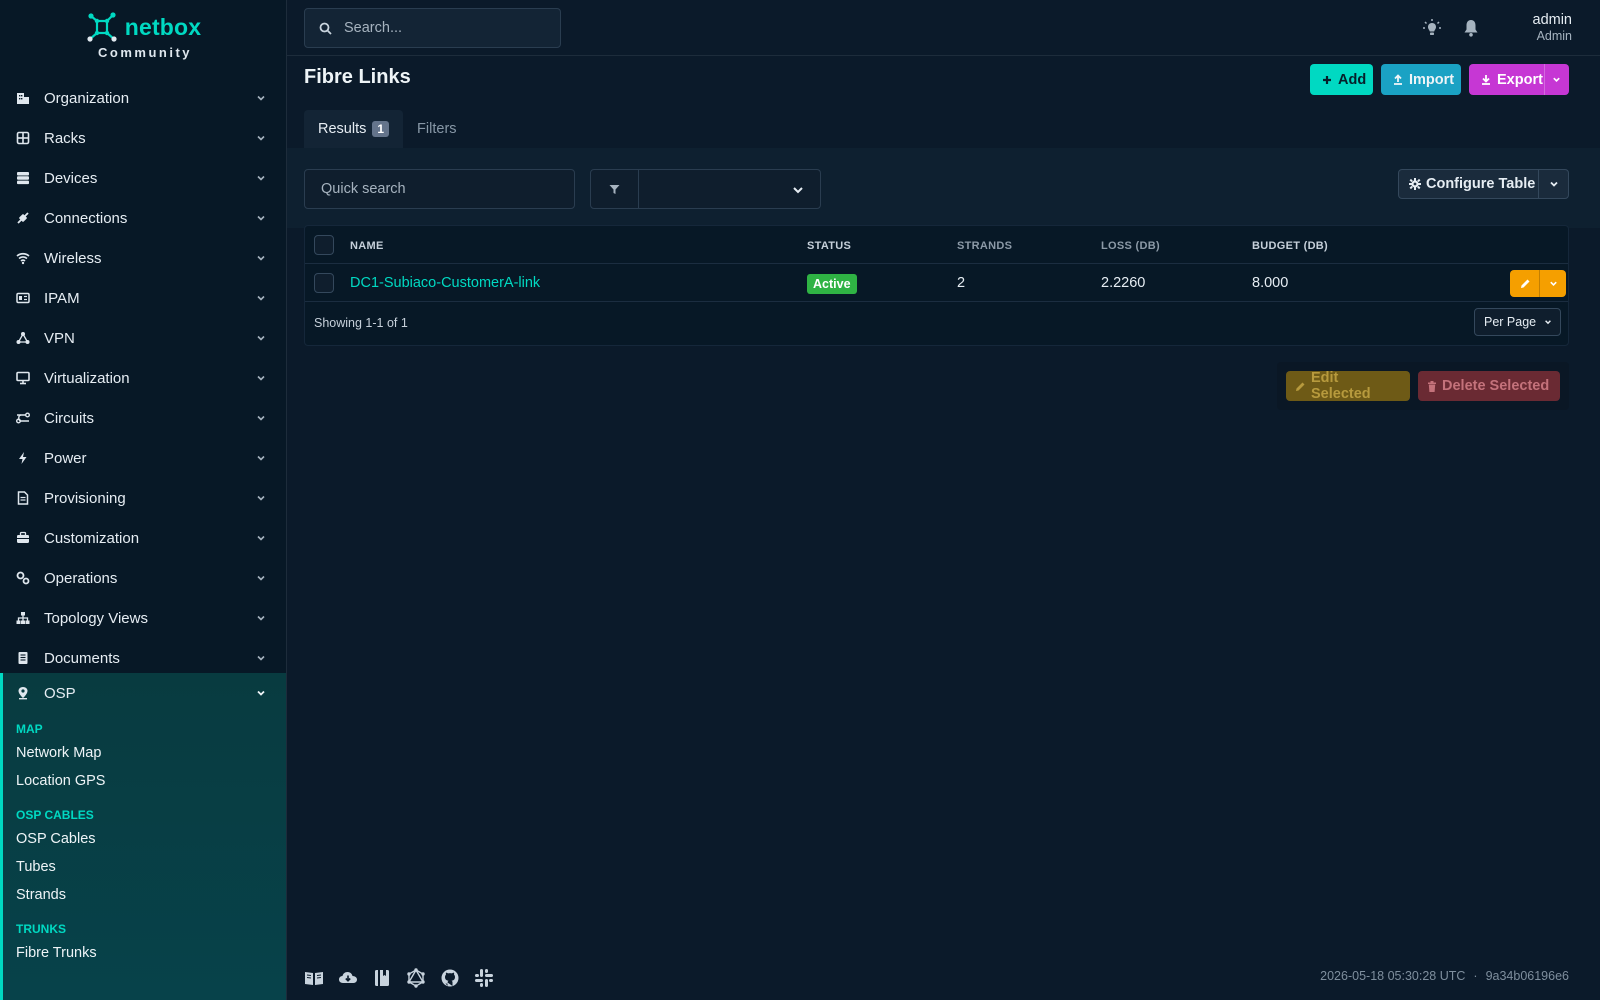 This screenshot has height=1000, width=1600. I want to click on sidebar-item-devices: Devices, so click(143, 178).